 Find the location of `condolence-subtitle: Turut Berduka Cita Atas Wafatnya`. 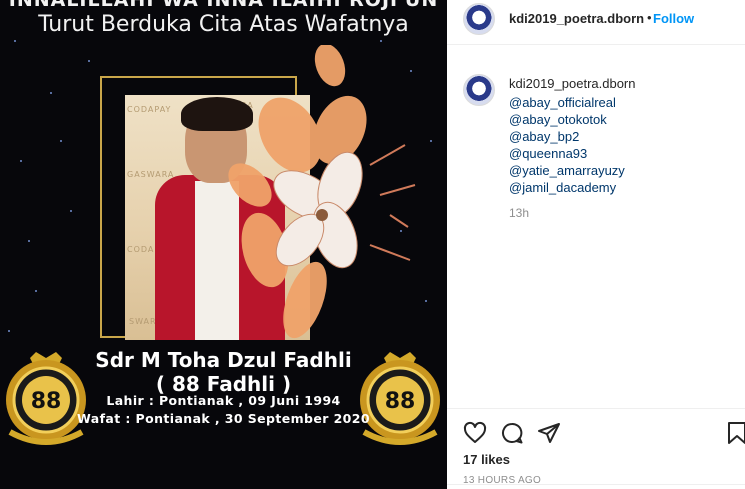

condolence-subtitle: Turut Berduka Cita Atas Wafatnya is located at coordinates (223, 24).